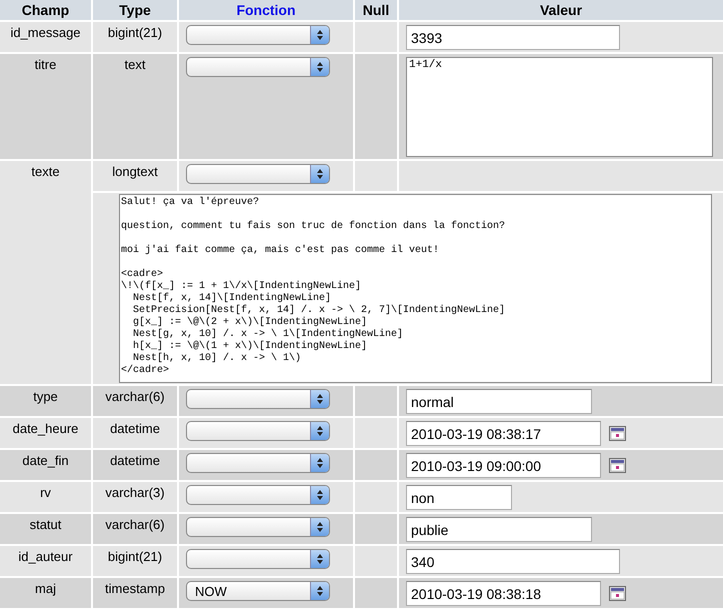  I want to click on input-field: 2010-03-19 09:00:00, so click(503, 465).